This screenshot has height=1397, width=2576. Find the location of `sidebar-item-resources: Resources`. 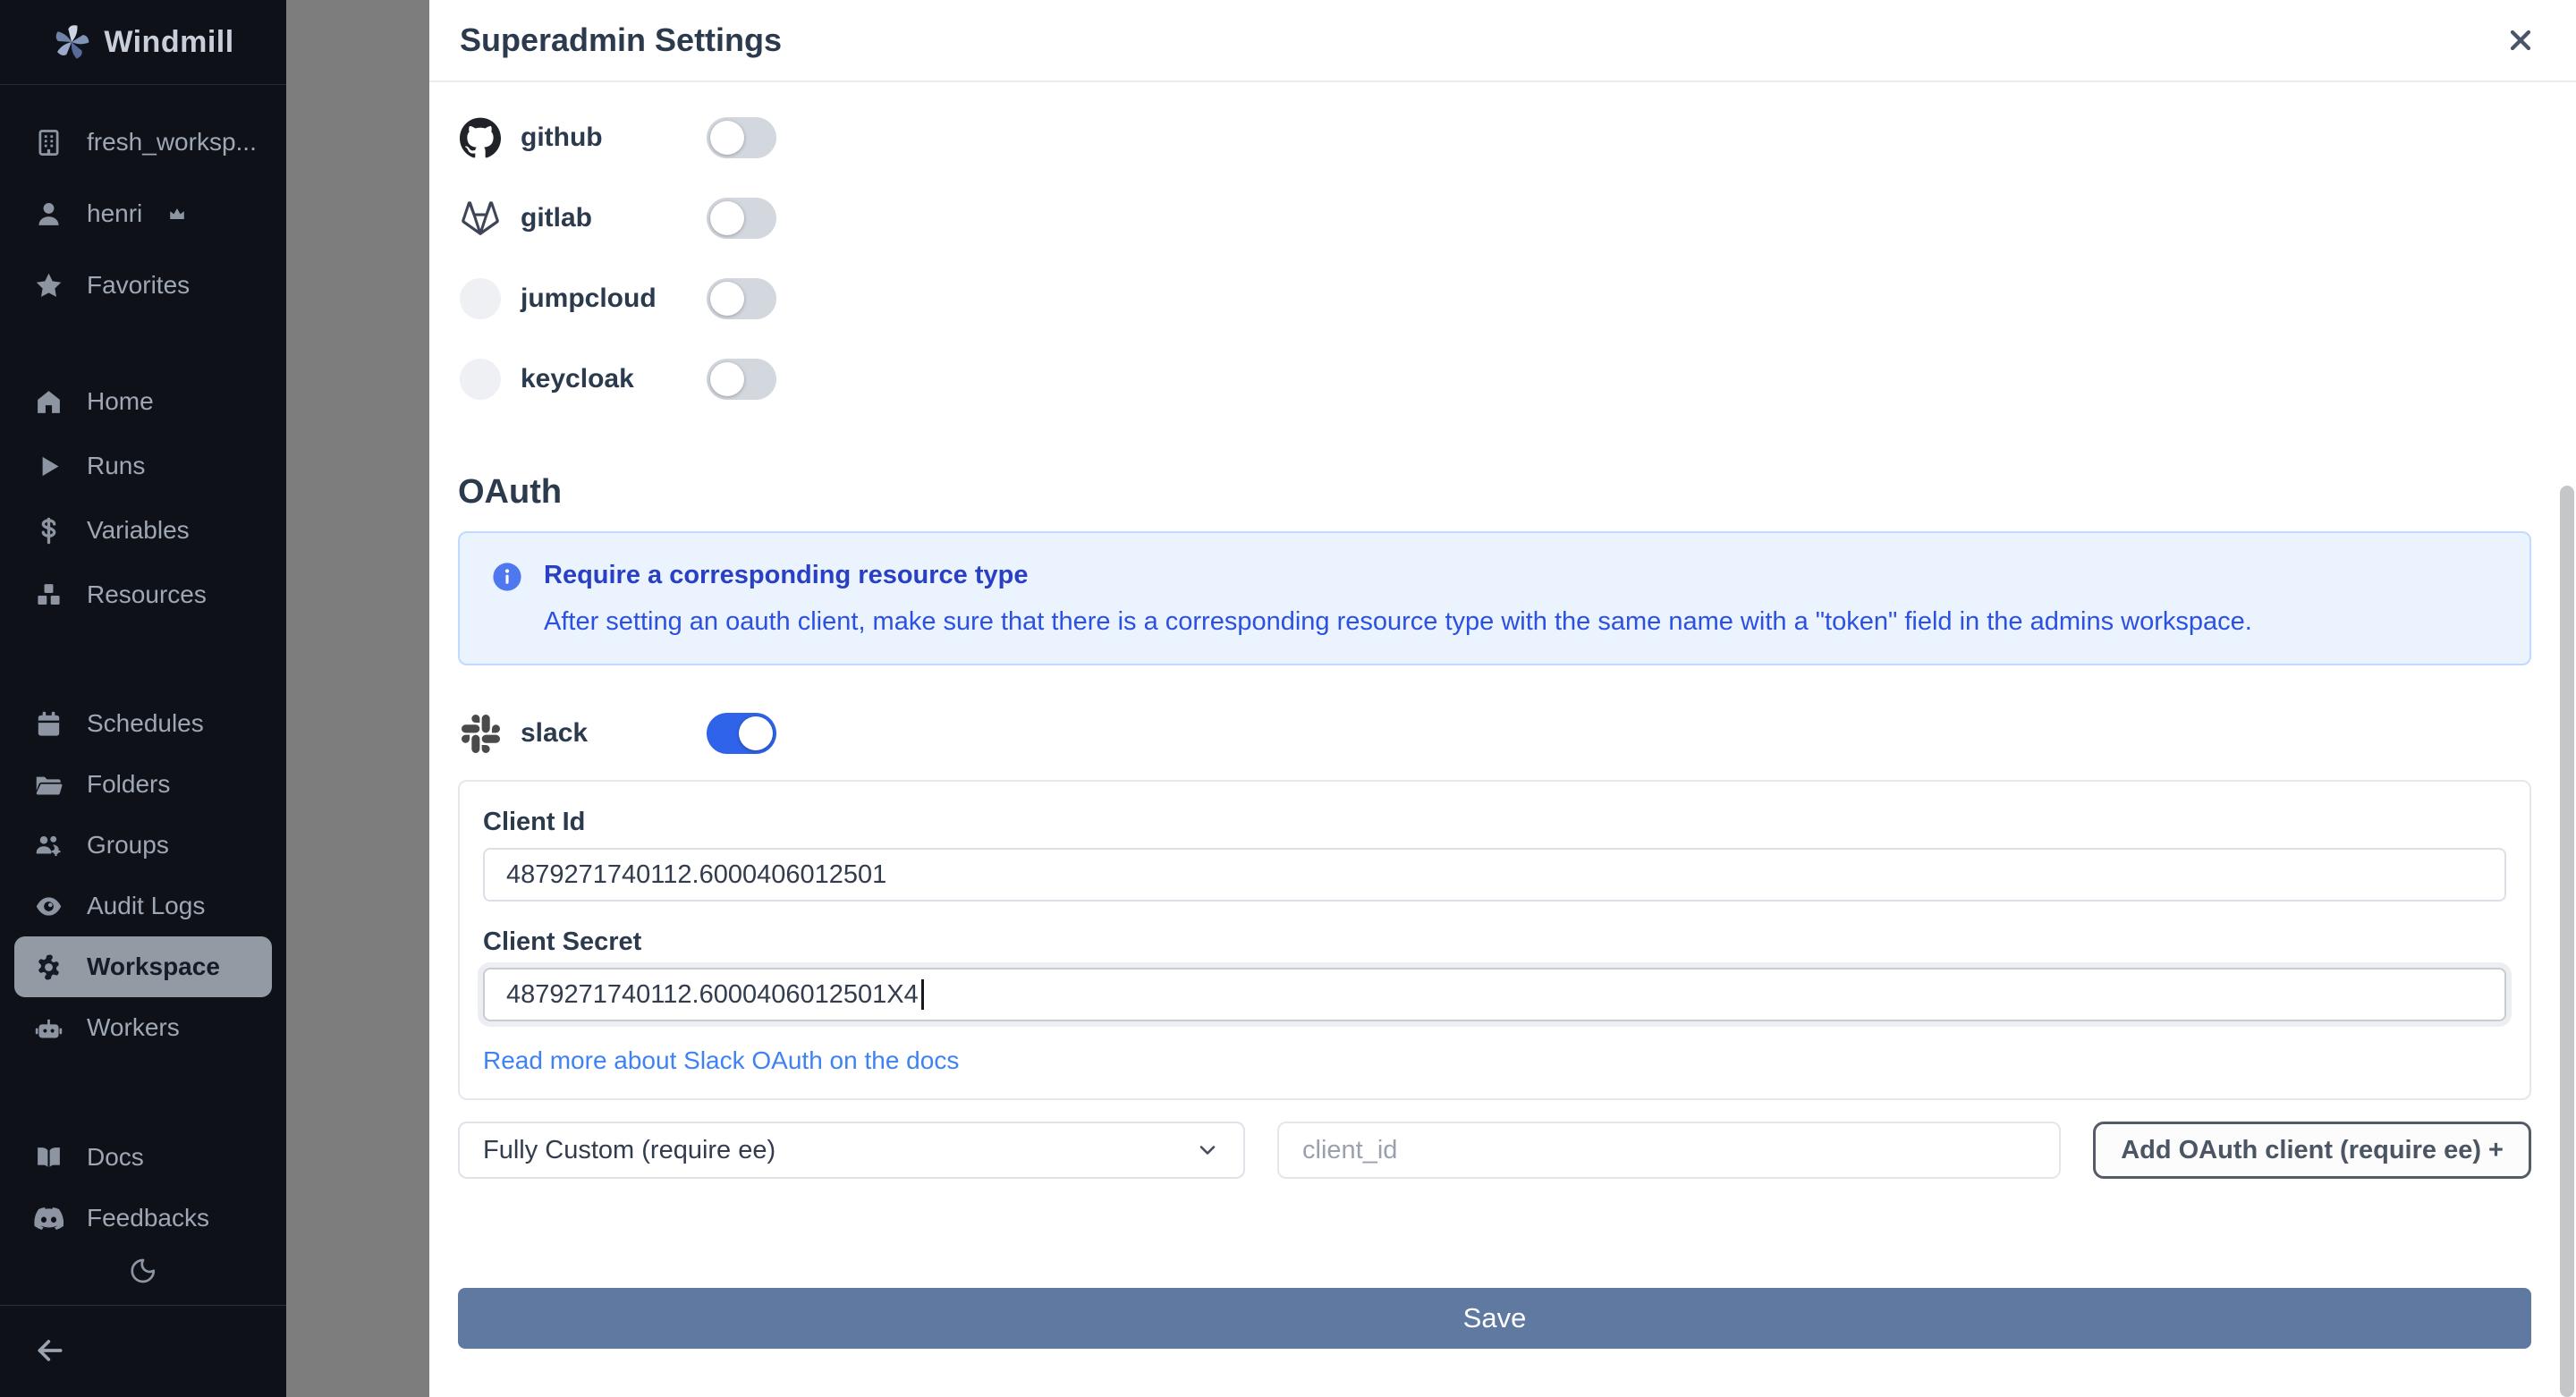

sidebar-item-resources: Resources is located at coordinates (143, 595).